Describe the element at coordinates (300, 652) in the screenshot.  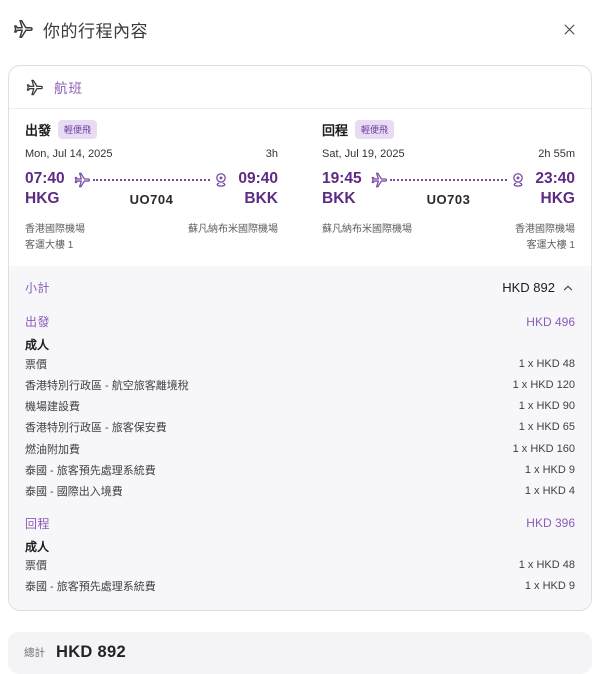
I see `grand-total-bar: 總計 HKD 892` at that location.